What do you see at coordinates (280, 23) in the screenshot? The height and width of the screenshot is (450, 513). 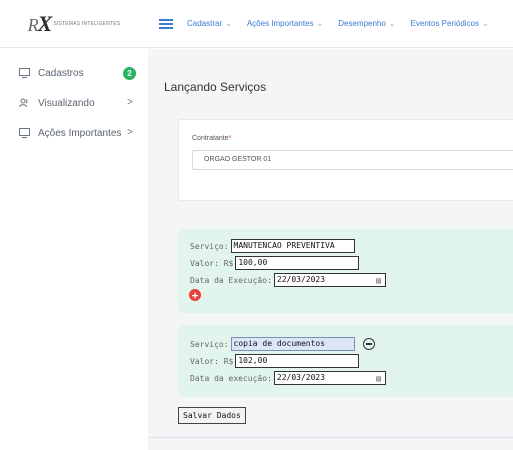 I see `nav-label: Ações Importantes` at bounding box center [280, 23].